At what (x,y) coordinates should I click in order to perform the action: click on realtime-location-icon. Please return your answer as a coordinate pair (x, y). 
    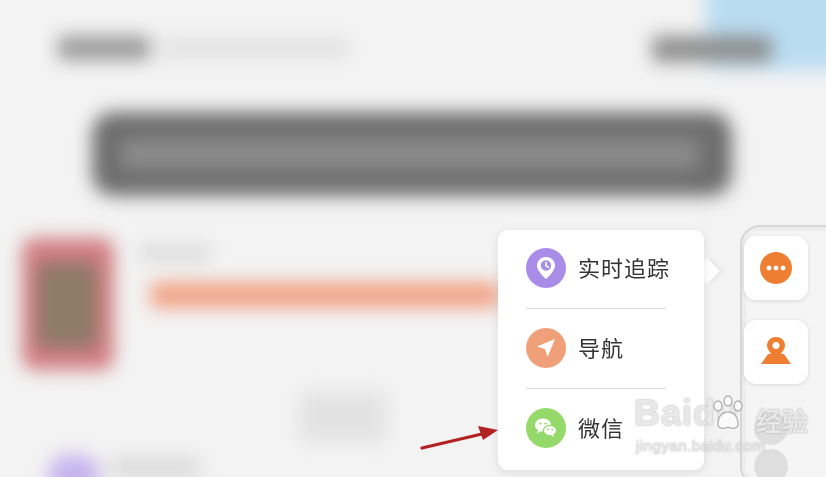
    Looking at the image, I should click on (546, 268).